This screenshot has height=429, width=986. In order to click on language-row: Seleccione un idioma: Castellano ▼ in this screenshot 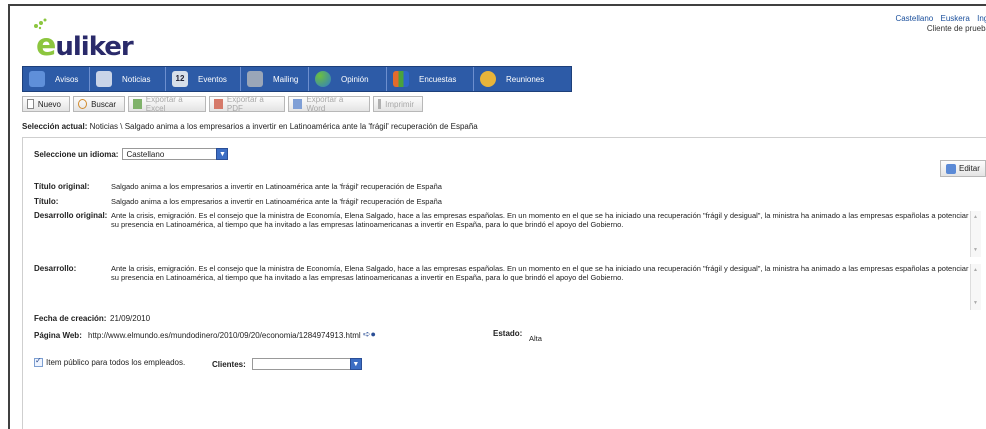, I will do `click(131, 154)`.